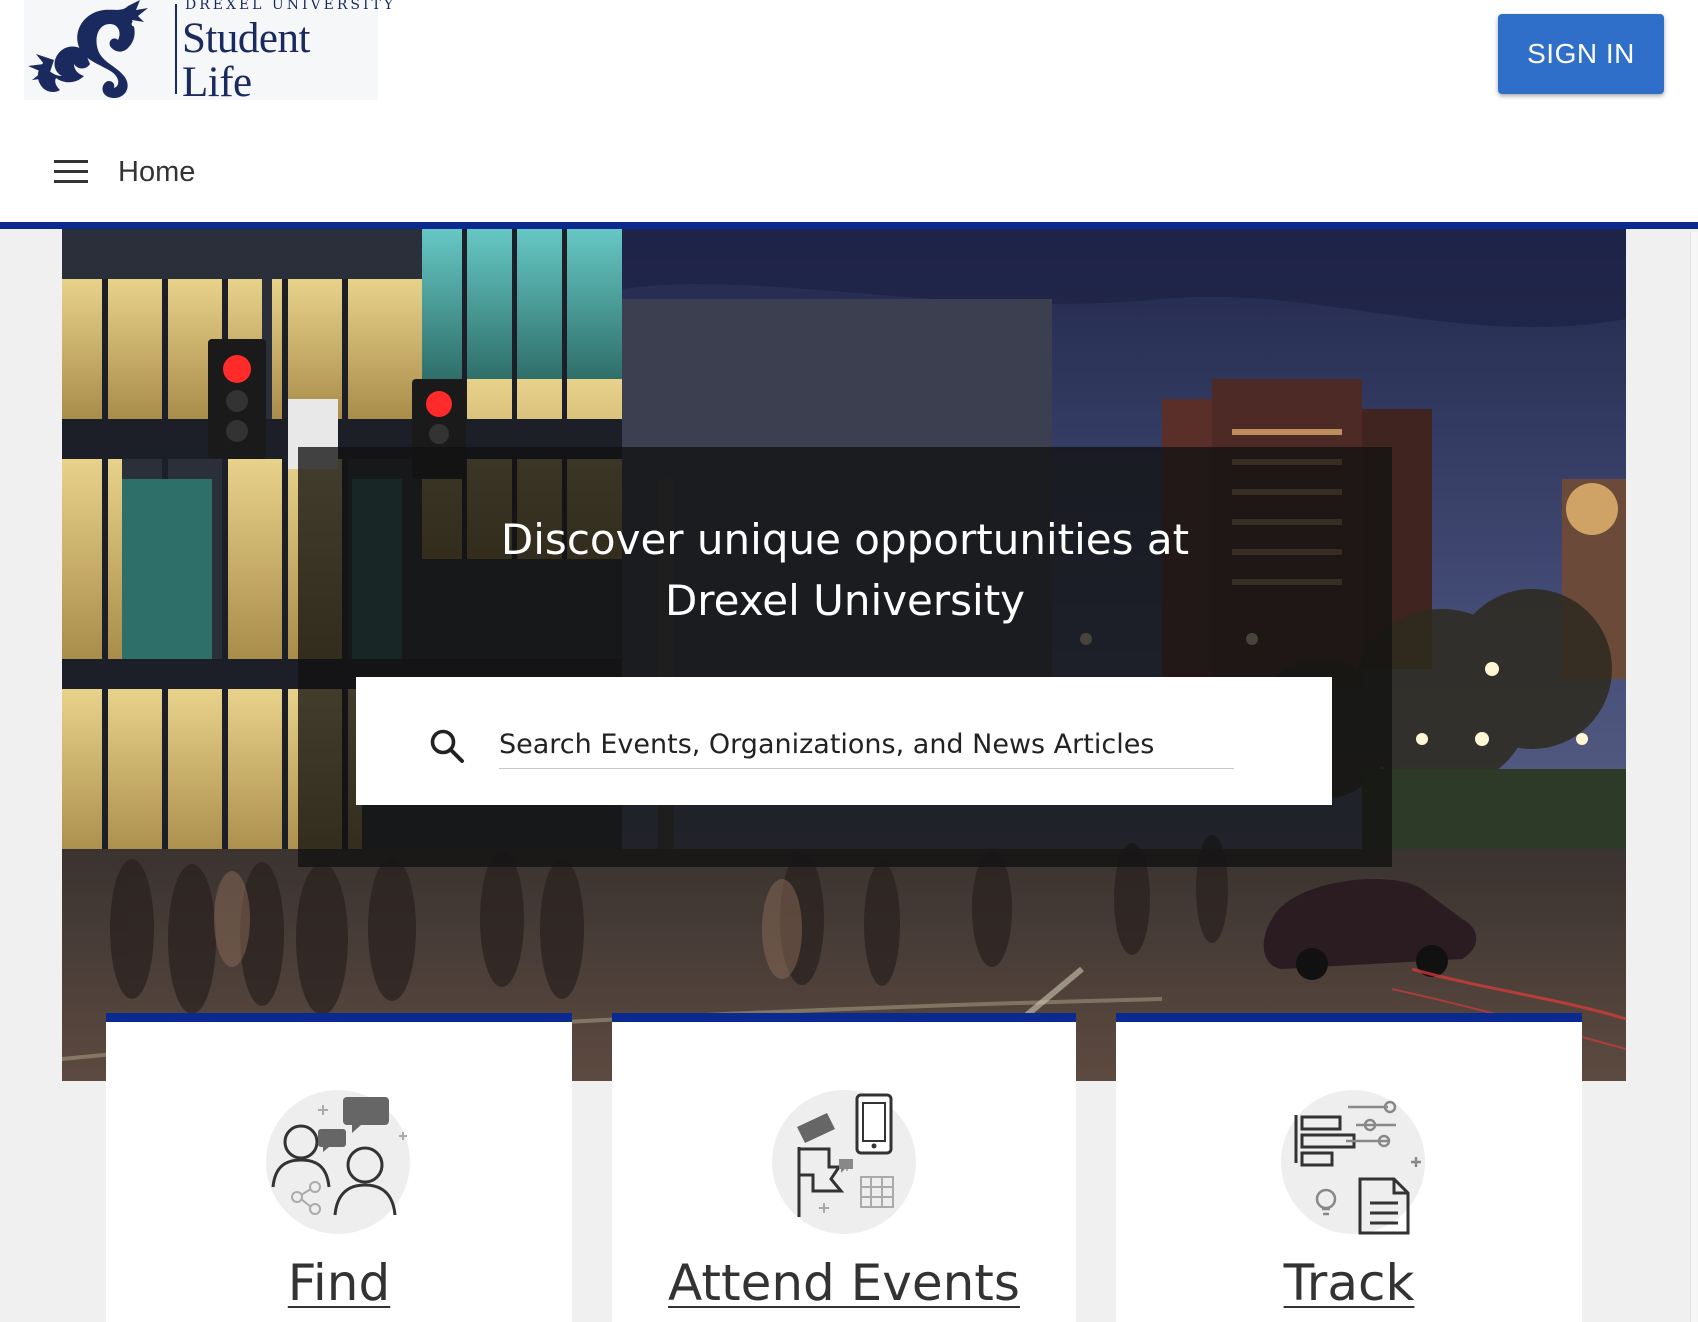  What do you see at coordinates (447, 746) in the screenshot?
I see `search-icon` at bounding box center [447, 746].